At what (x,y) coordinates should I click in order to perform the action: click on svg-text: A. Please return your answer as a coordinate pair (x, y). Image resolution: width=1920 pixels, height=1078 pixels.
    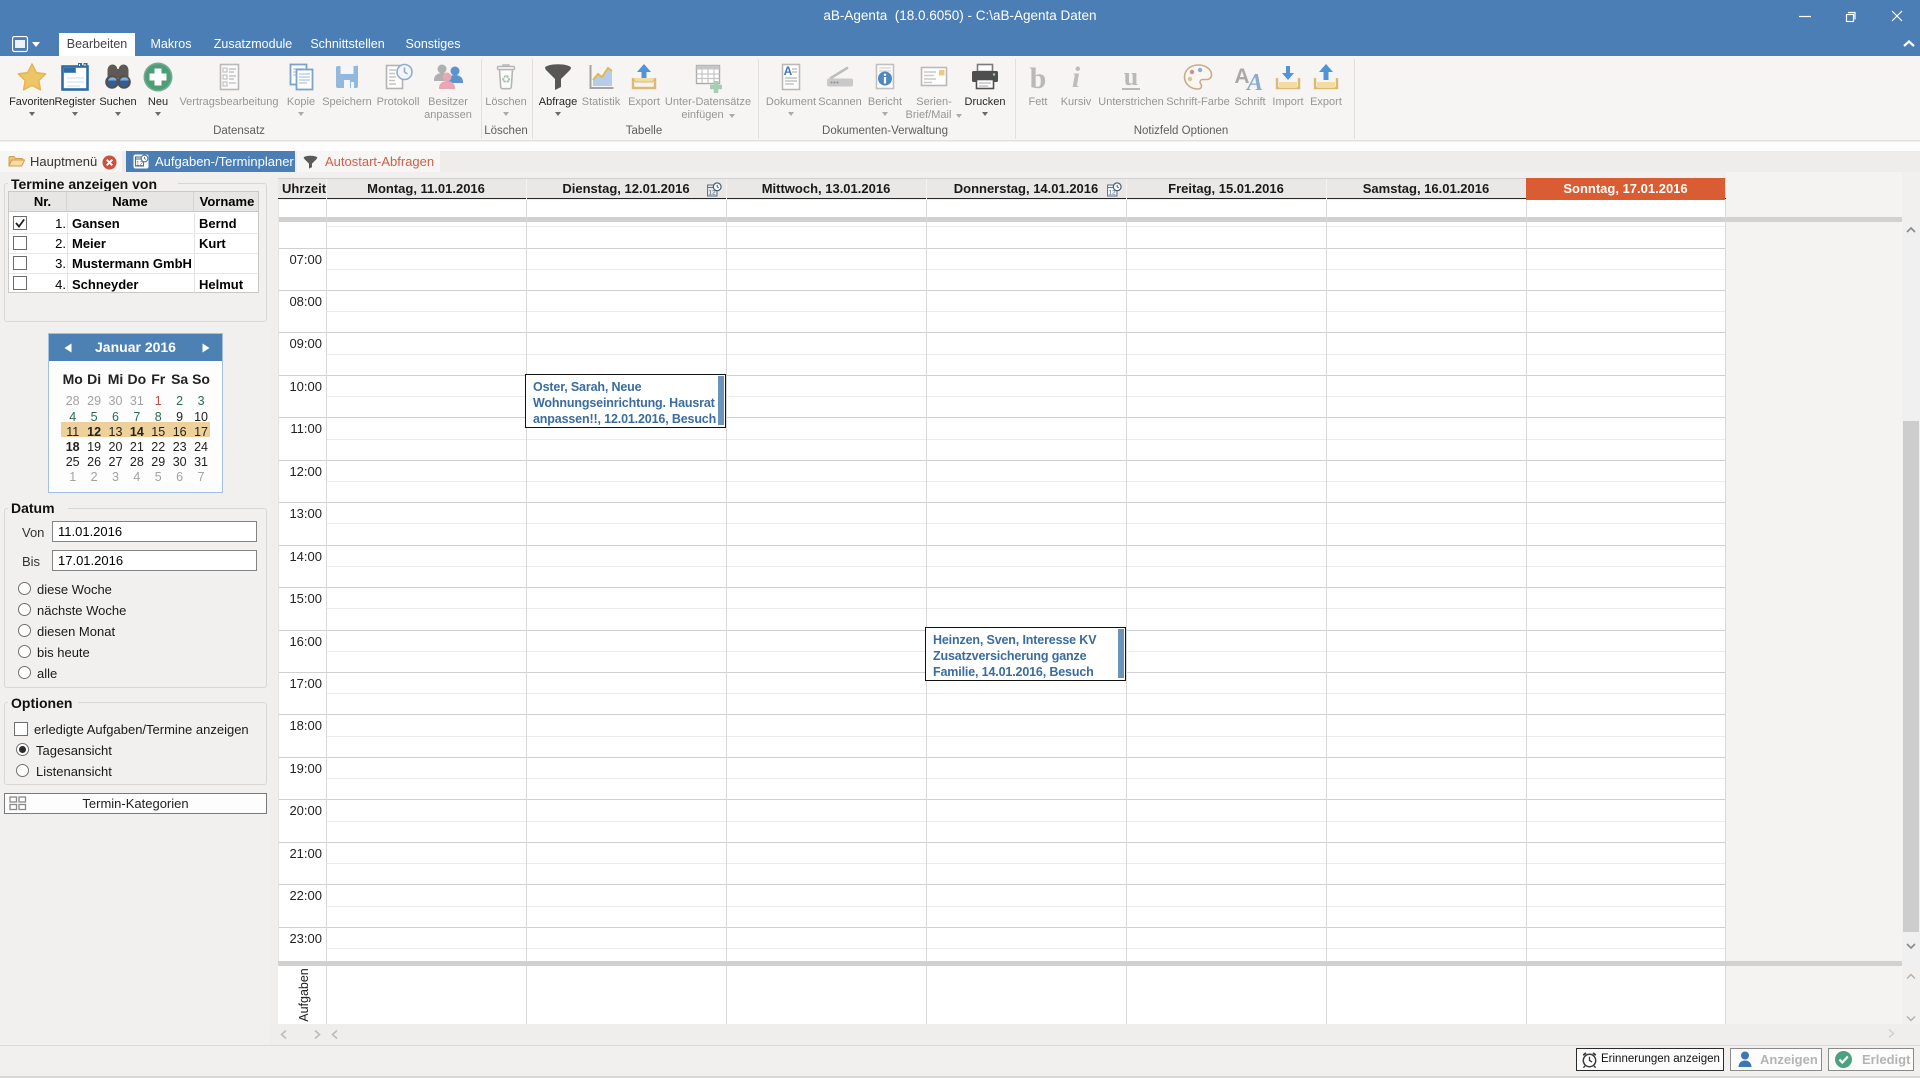
    Looking at the image, I should click on (788, 71).